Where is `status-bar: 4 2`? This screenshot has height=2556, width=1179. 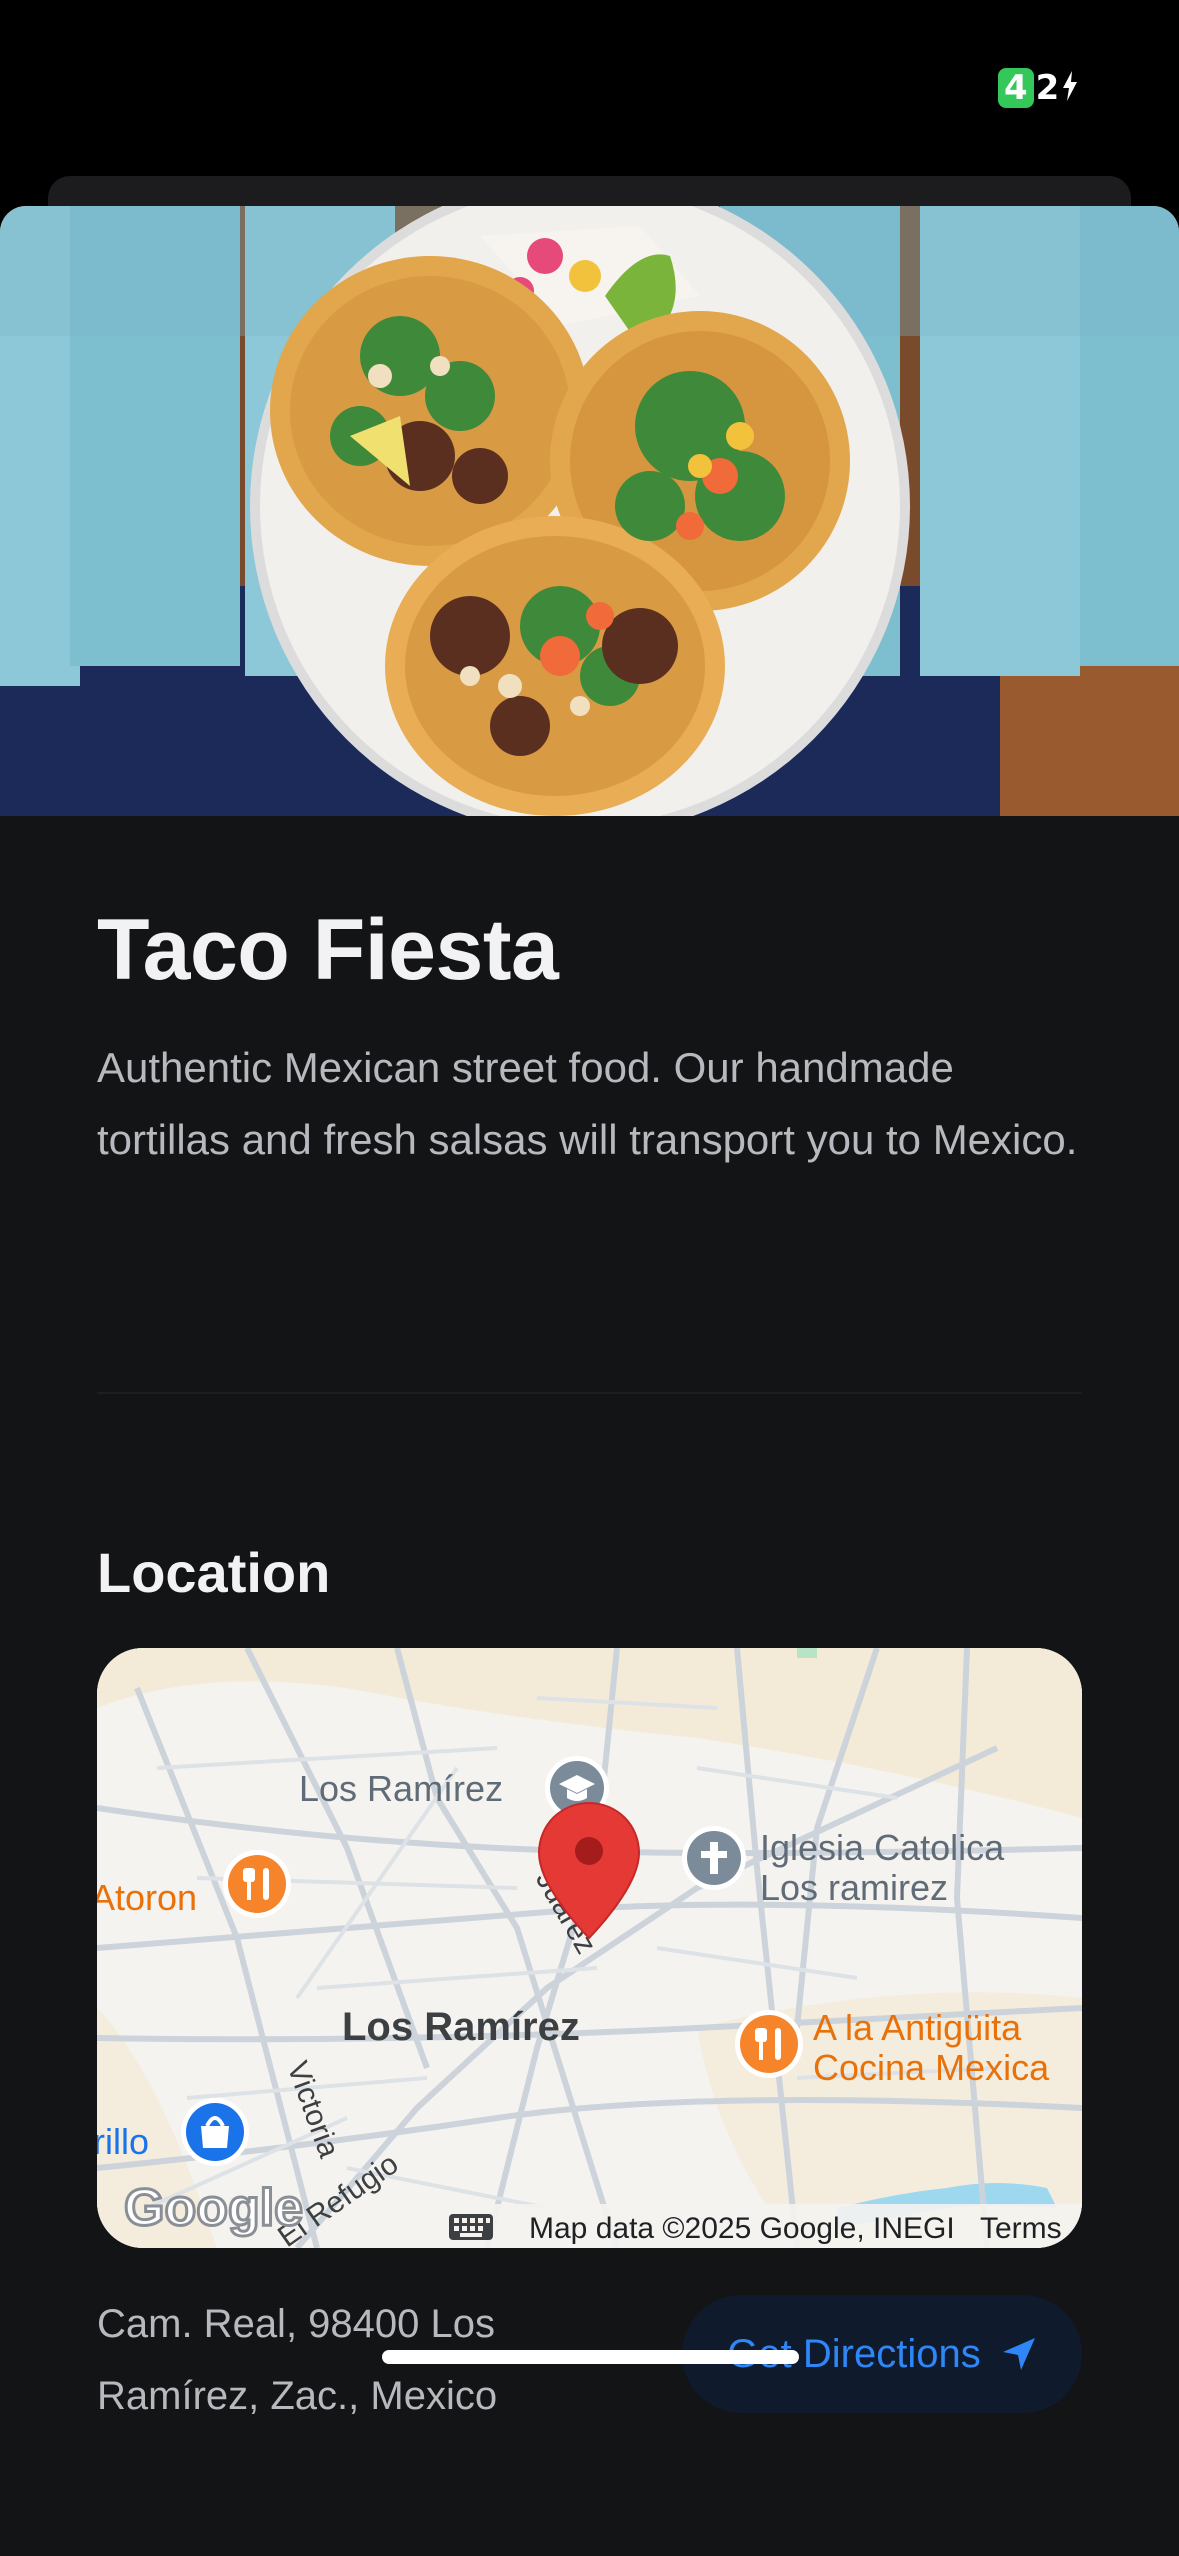 status-bar: 4 2 is located at coordinates (589, 85).